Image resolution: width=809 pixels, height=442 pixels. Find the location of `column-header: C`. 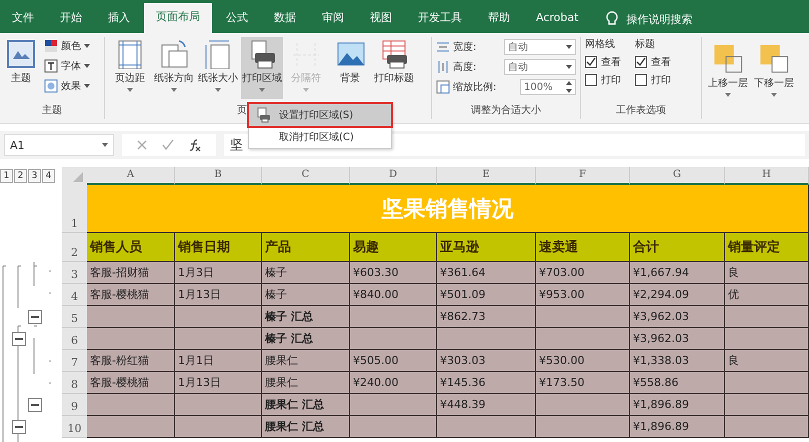

column-header: C is located at coordinates (306, 176).